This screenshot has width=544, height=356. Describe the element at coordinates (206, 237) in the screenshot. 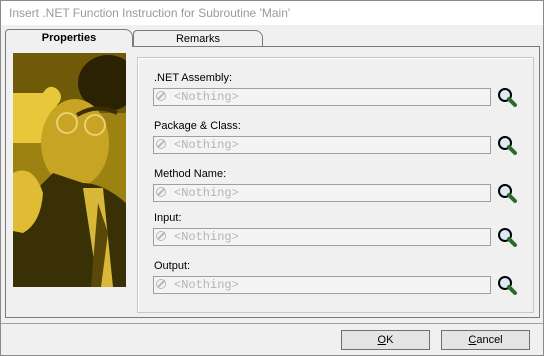

I see `input-value: <Nothing>` at that location.